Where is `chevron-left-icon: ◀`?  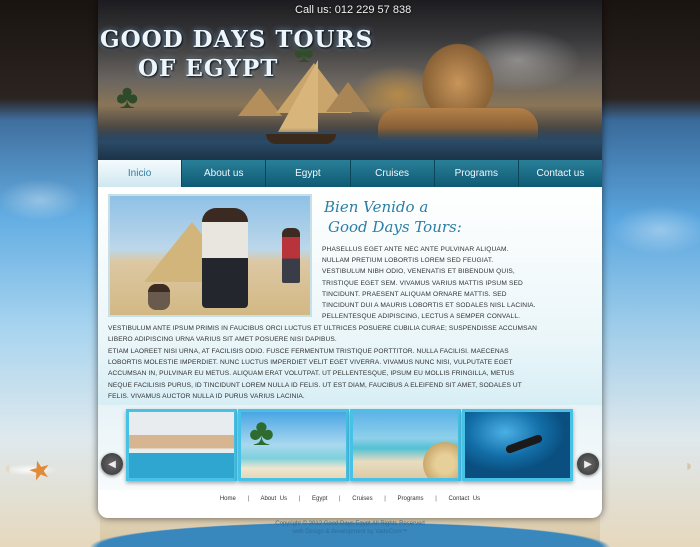
chevron-left-icon: ◀ is located at coordinates (112, 464).